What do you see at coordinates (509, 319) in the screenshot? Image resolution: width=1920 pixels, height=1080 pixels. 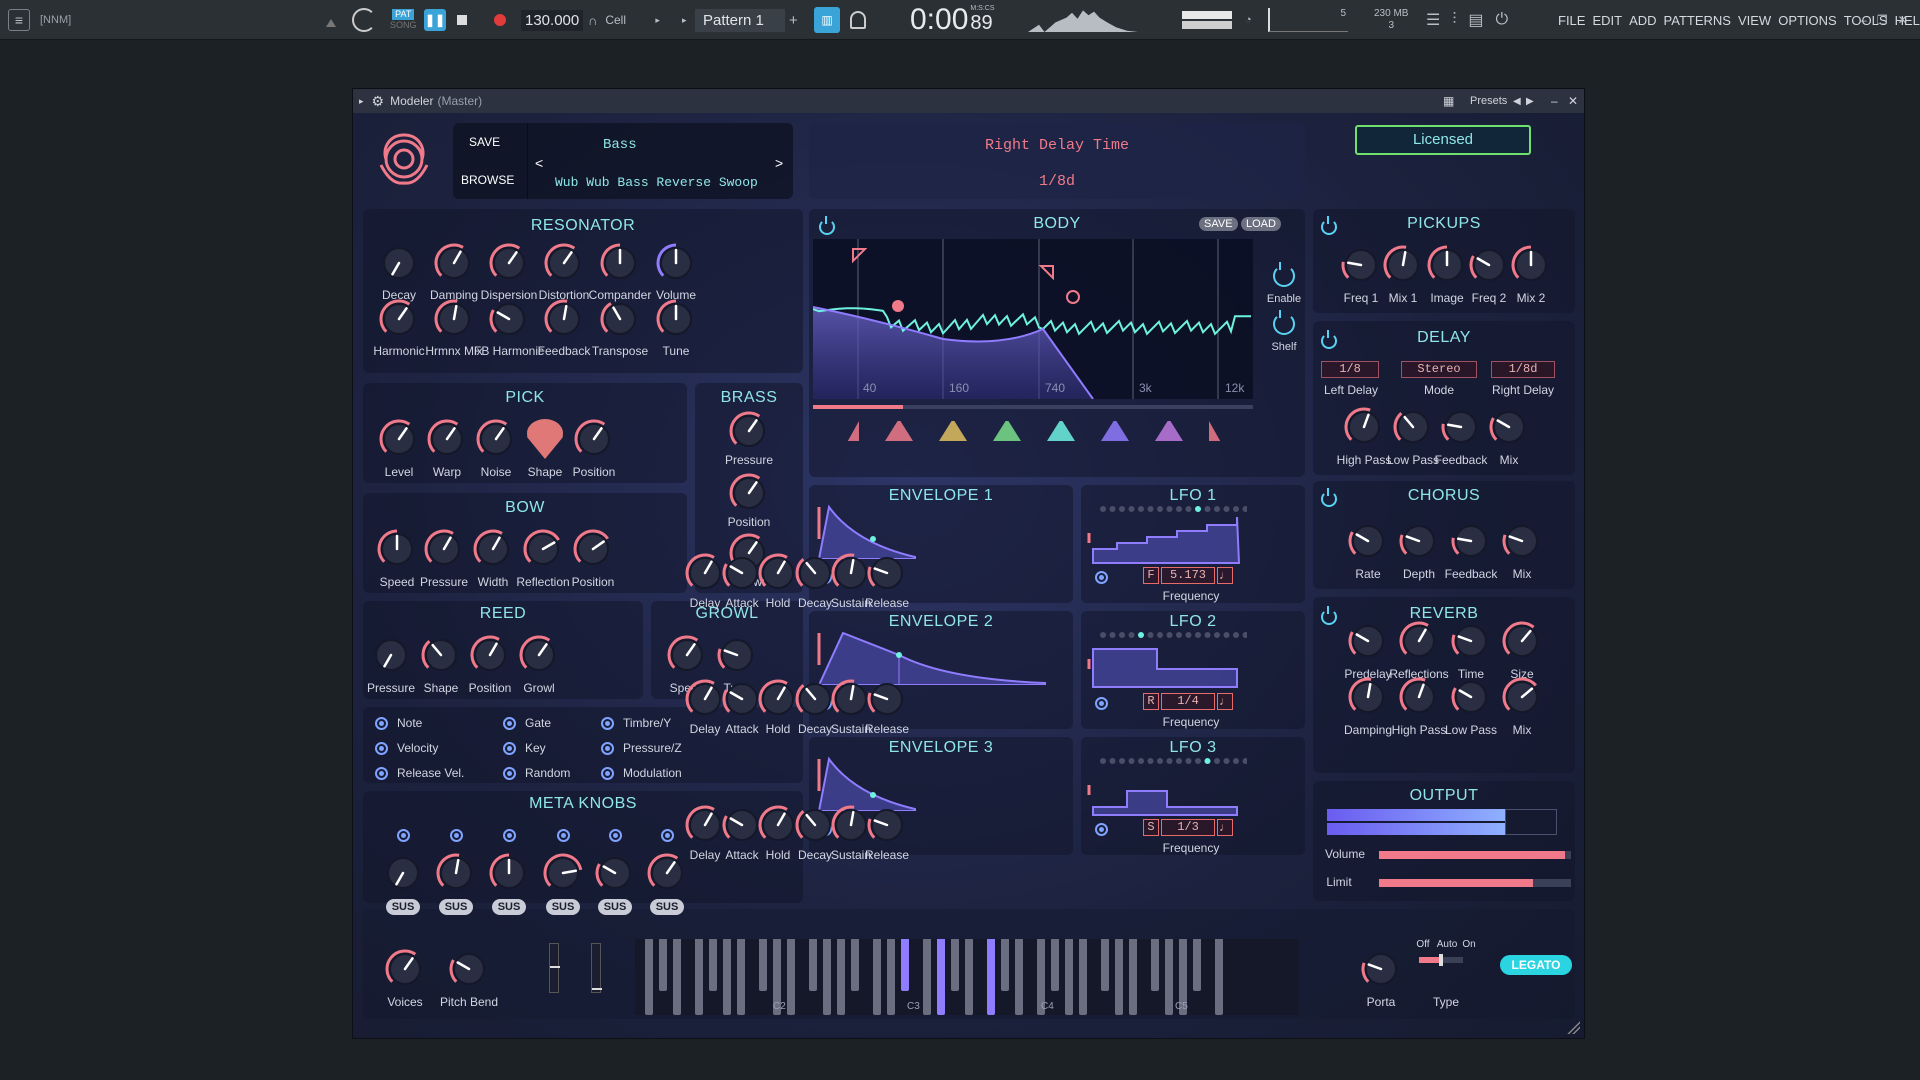 I see `resonator-fb-harmonic-knob` at bounding box center [509, 319].